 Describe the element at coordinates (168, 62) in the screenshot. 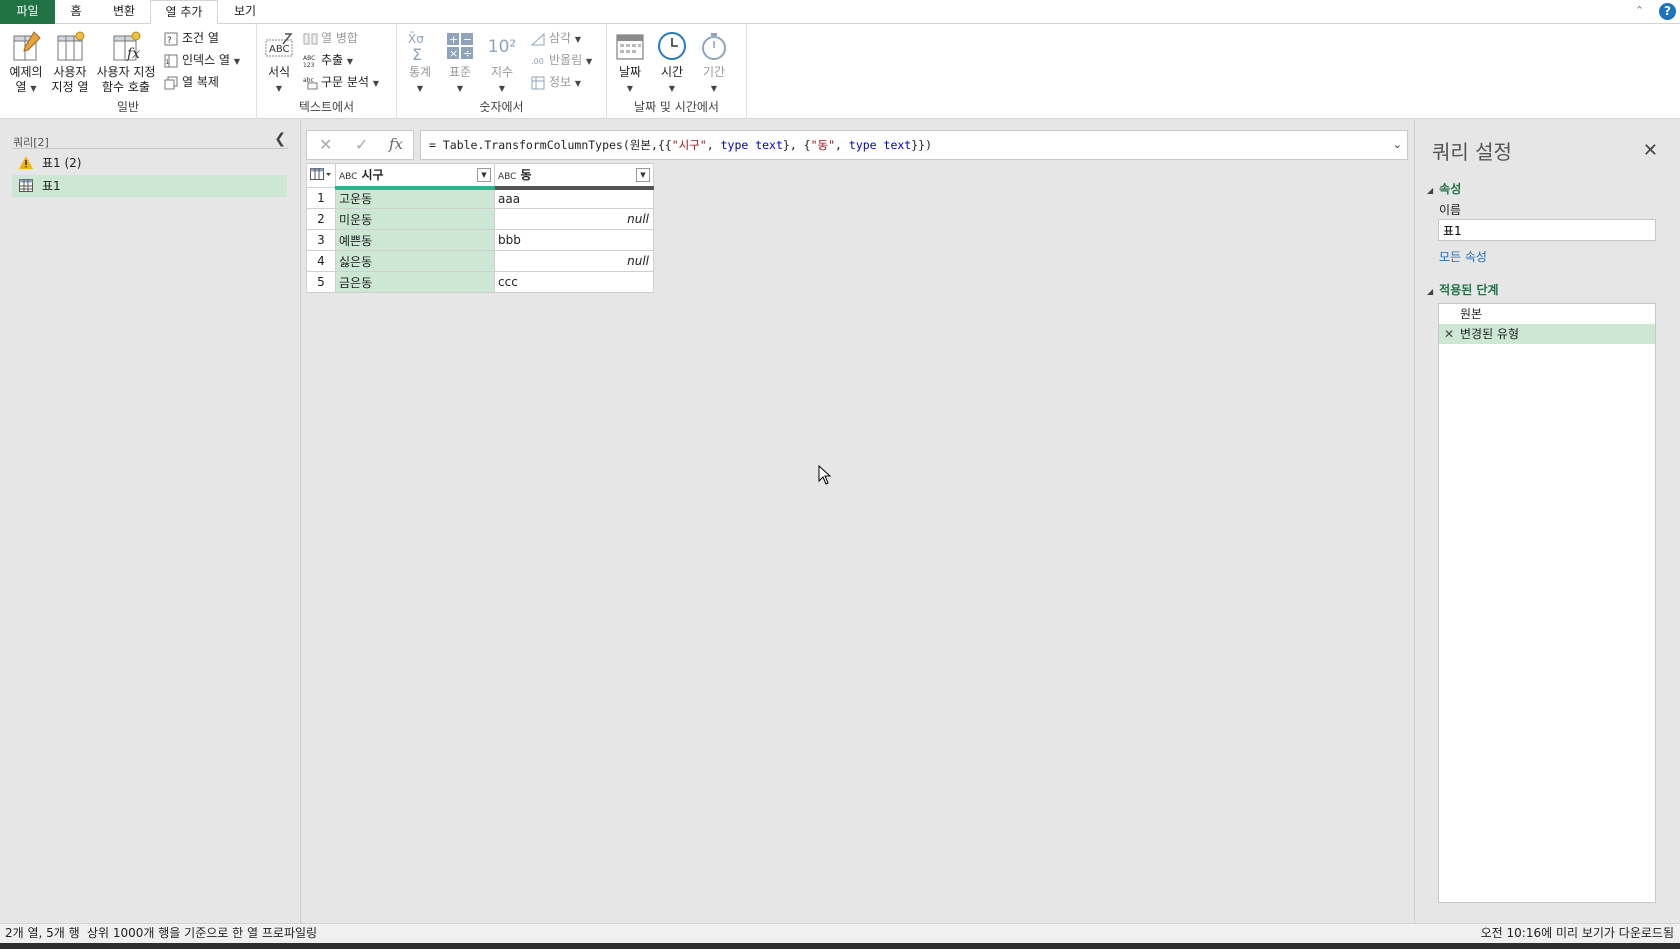

I see `svg-text: 1` at that location.